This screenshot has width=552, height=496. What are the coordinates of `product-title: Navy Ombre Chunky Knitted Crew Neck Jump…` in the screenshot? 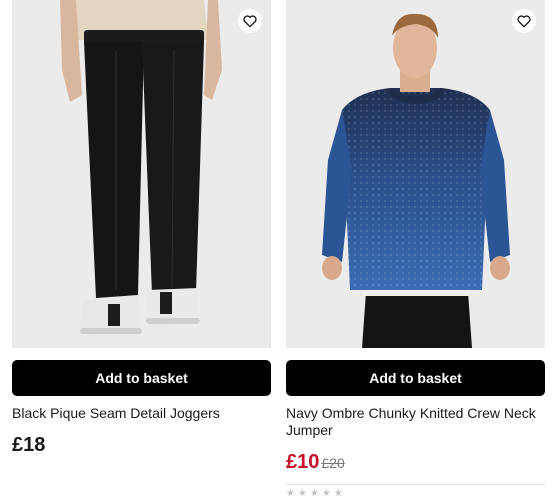 It's located at (415, 422).